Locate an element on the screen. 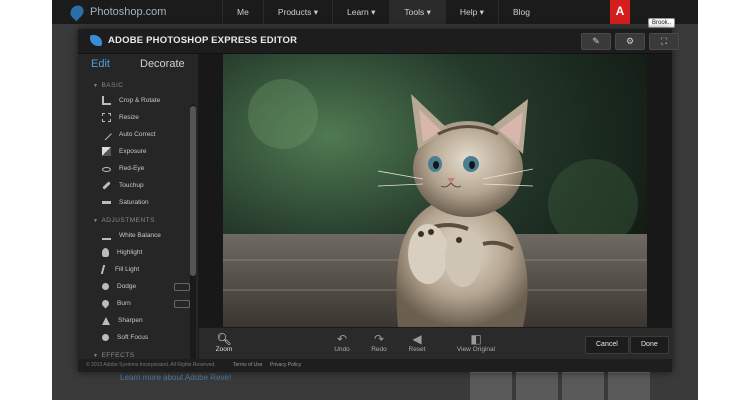 This screenshot has height=400, width=750. tab-edit: Edit is located at coordinates (100, 64).